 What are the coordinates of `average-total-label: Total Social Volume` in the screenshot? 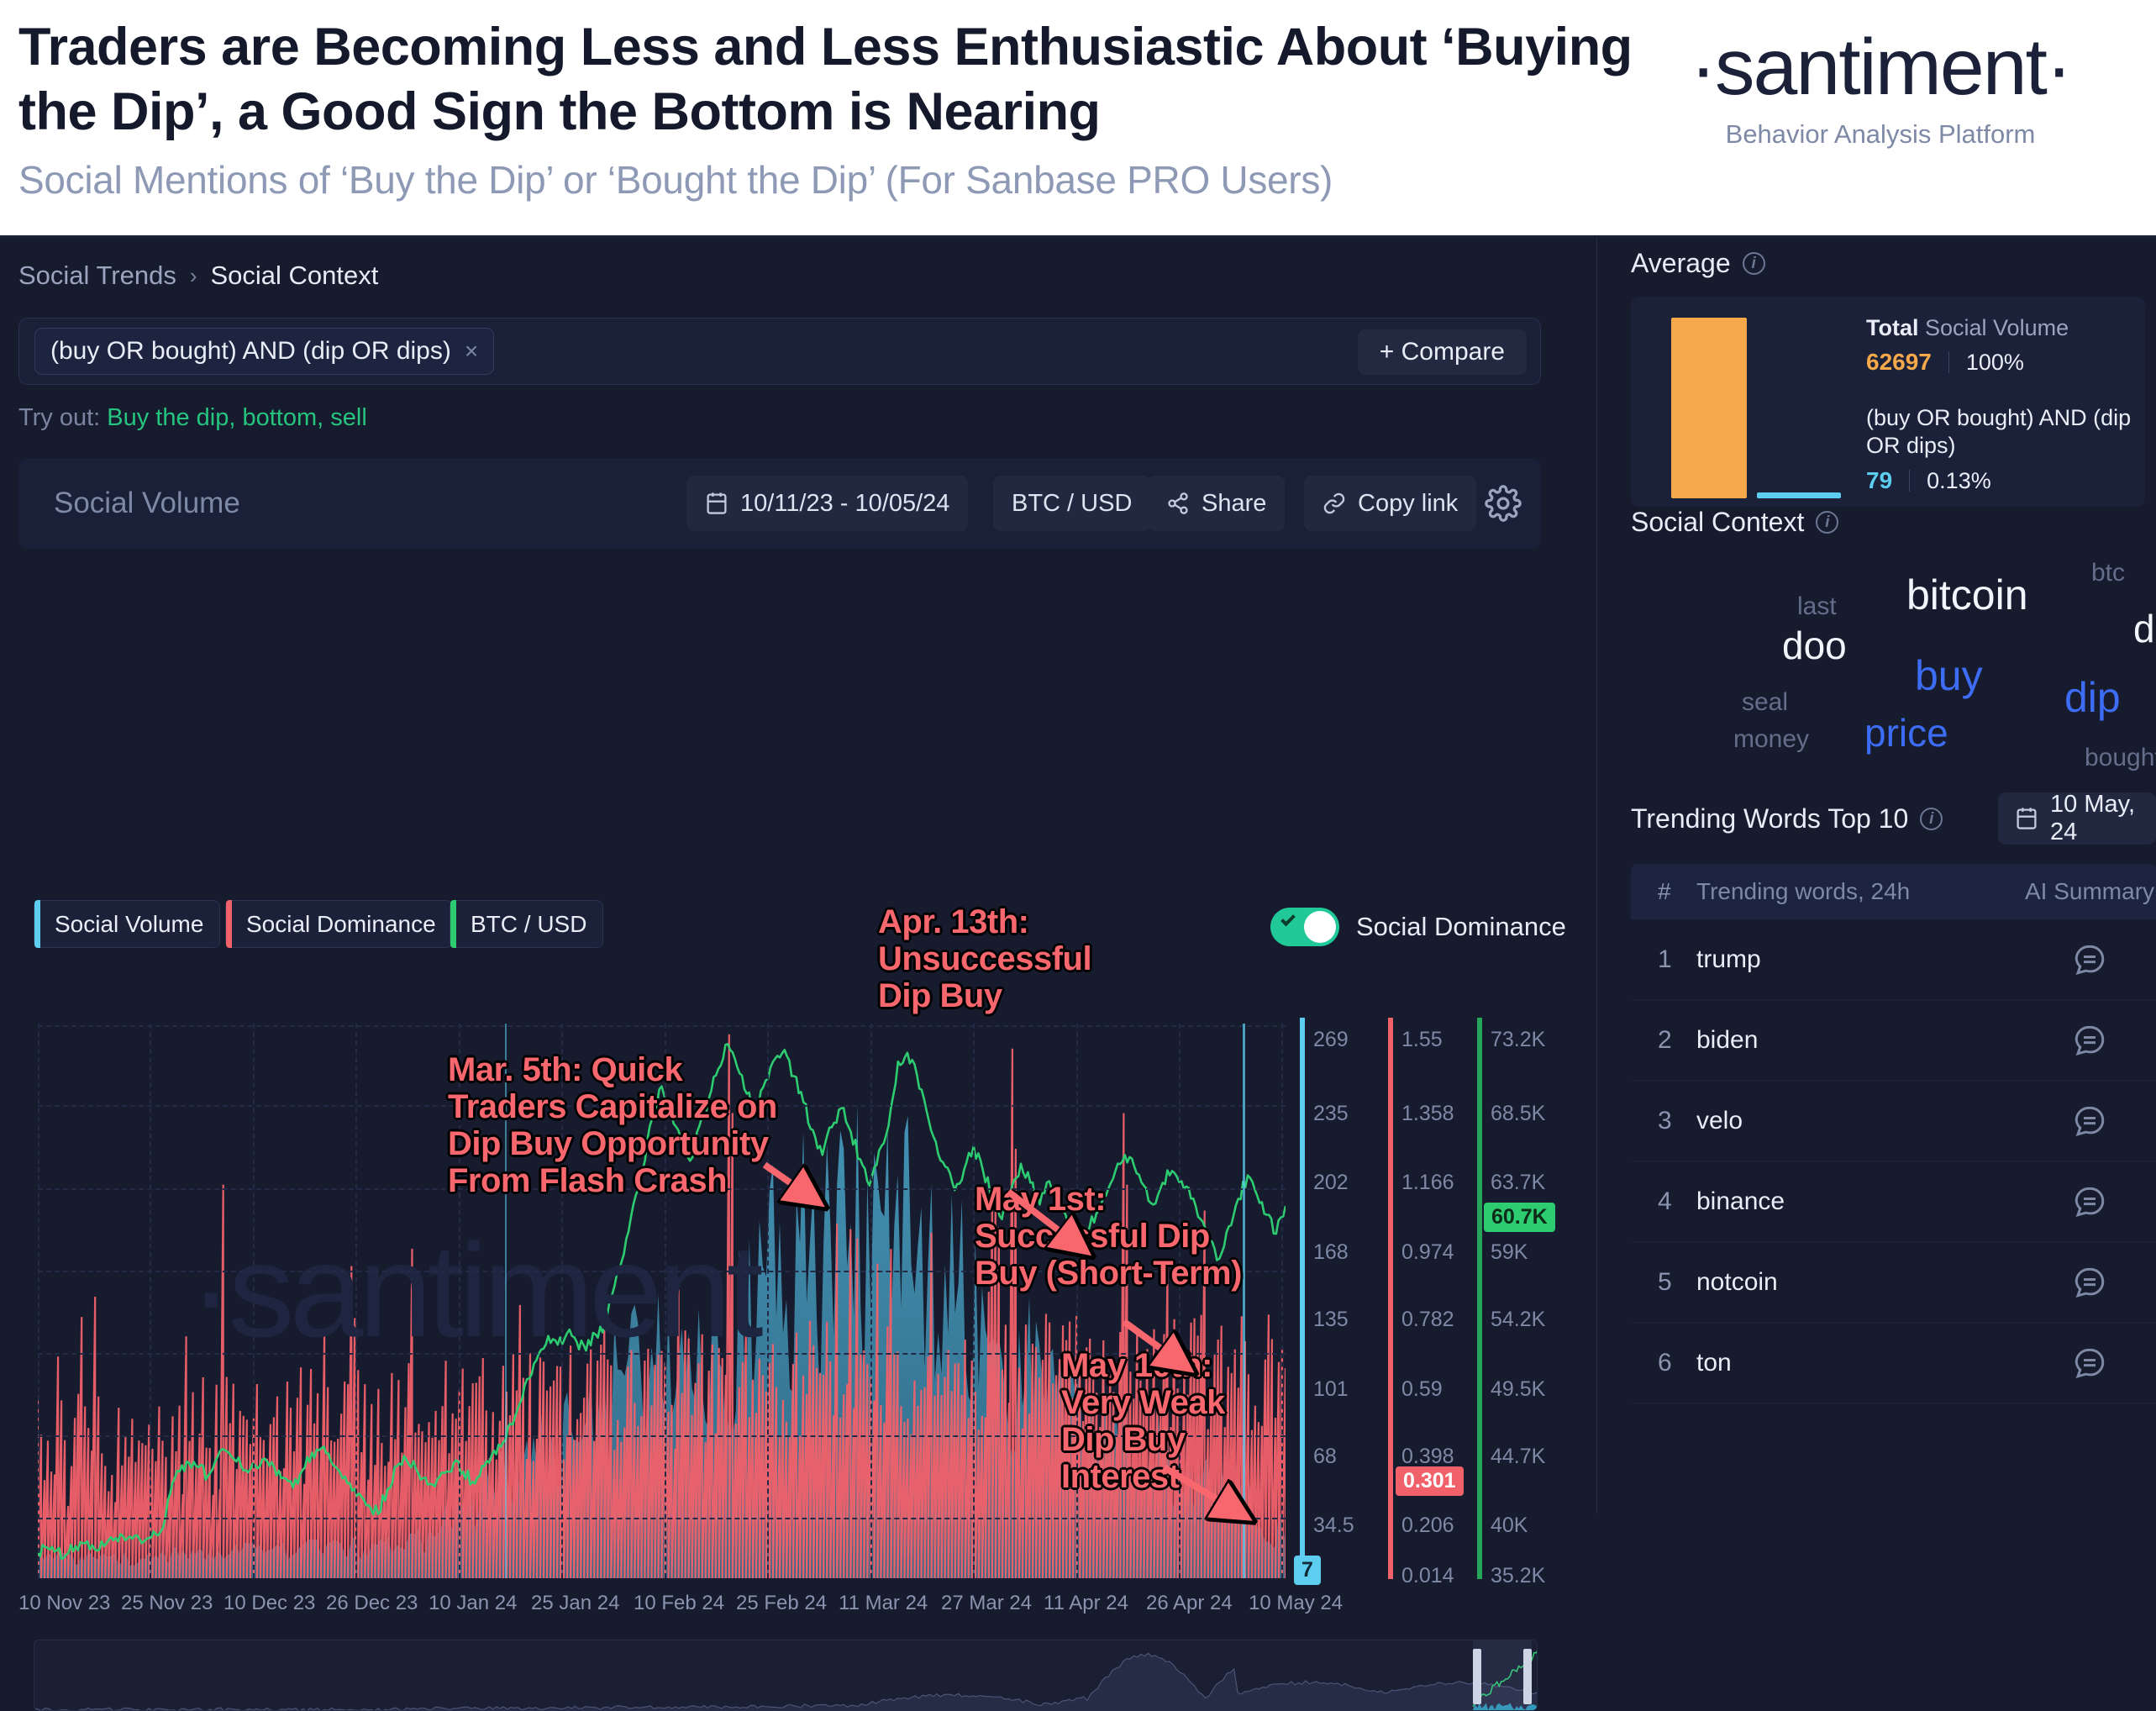 It's located at (1967, 327).